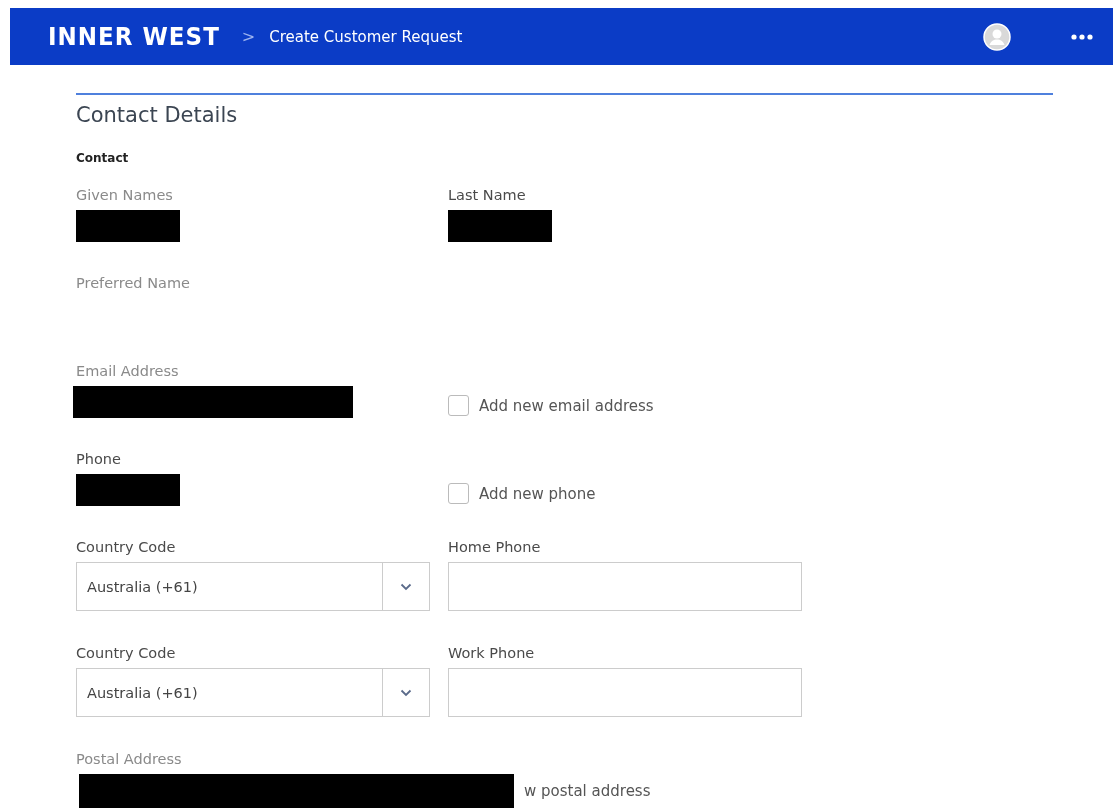 This screenshot has height=812, width=1113. I want to click on avatar-icon, so click(997, 36).